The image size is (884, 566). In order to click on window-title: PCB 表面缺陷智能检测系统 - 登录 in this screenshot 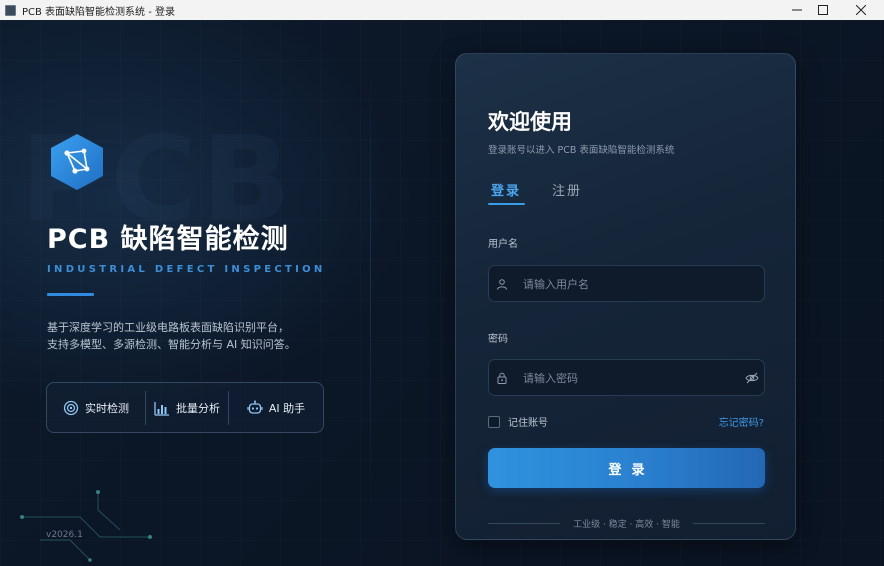, I will do `click(99, 12)`.